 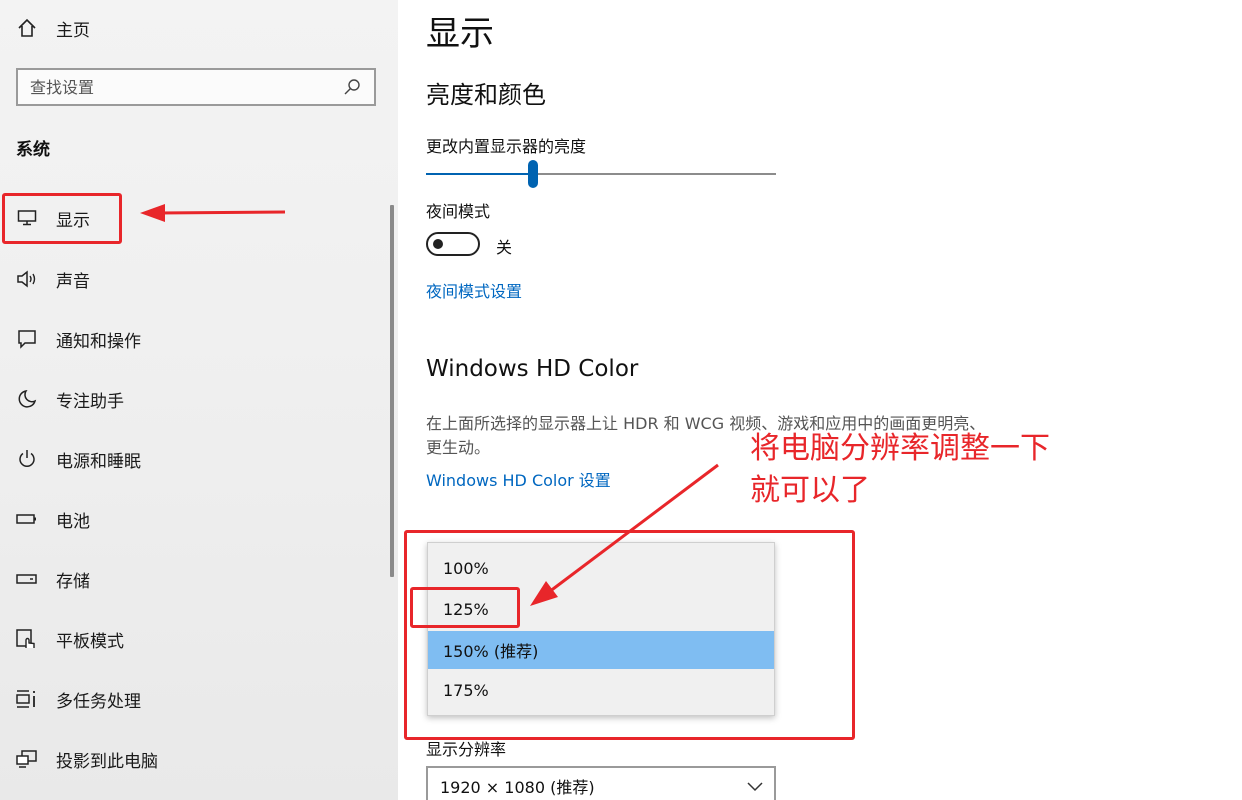 What do you see at coordinates (438, 244) in the screenshot?
I see `toggle-knob` at bounding box center [438, 244].